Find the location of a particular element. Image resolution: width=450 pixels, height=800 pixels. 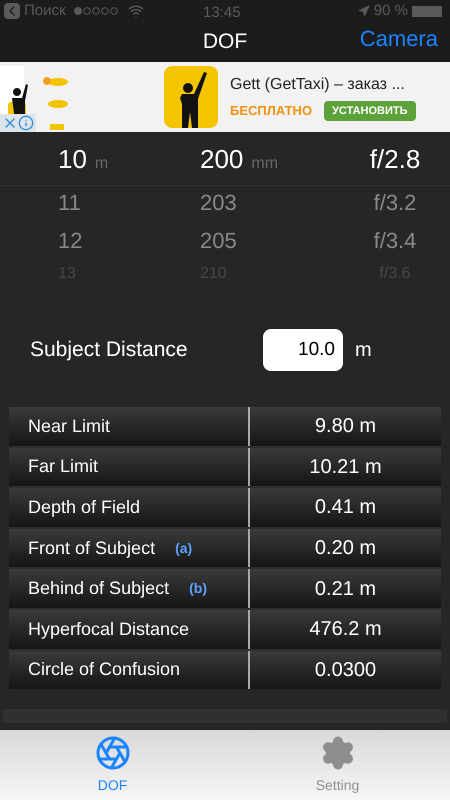

signal-icon is located at coordinates (97, 11).